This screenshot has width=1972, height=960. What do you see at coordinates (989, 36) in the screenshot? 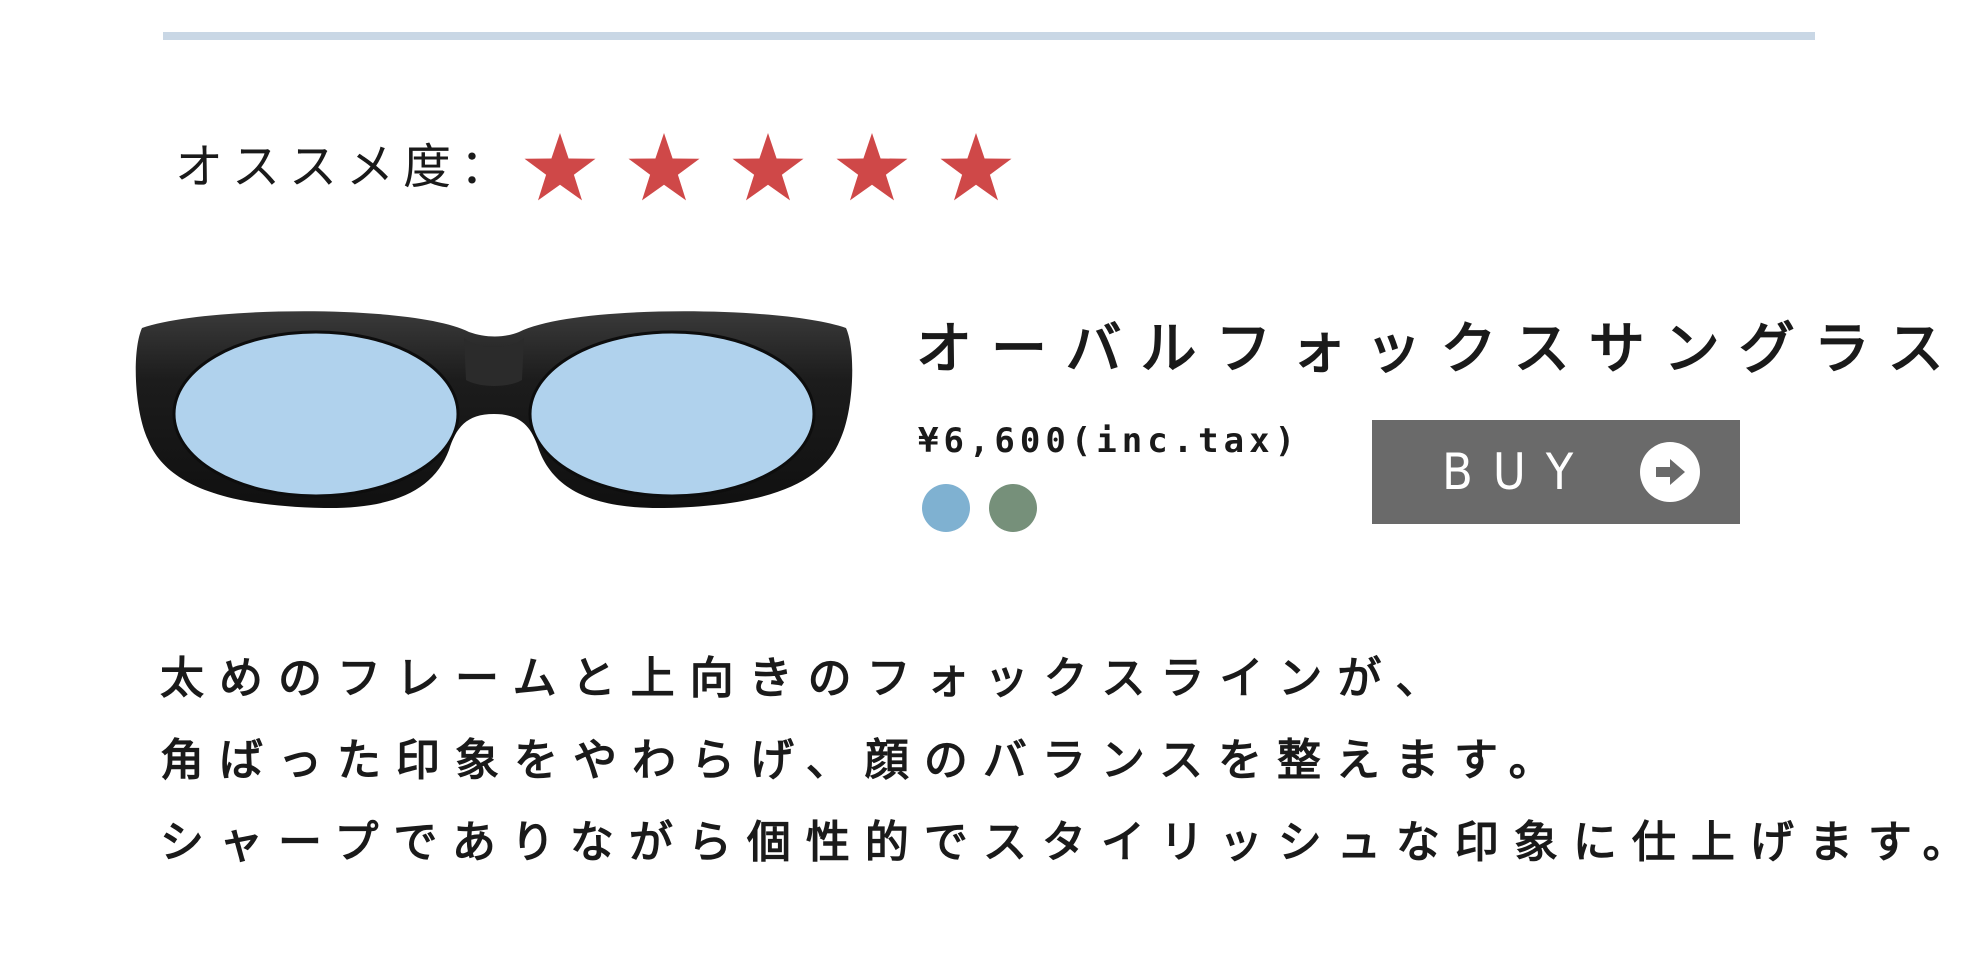
I see `top-divider` at bounding box center [989, 36].